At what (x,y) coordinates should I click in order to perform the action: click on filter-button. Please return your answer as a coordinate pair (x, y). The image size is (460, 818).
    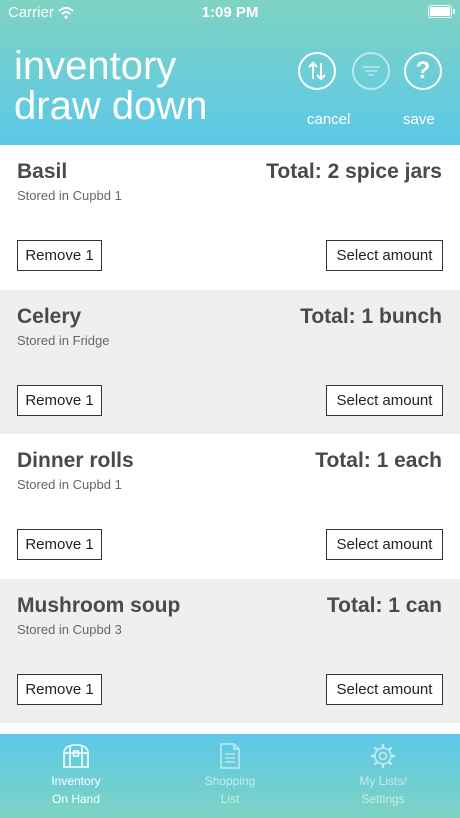
    Looking at the image, I should click on (371, 71).